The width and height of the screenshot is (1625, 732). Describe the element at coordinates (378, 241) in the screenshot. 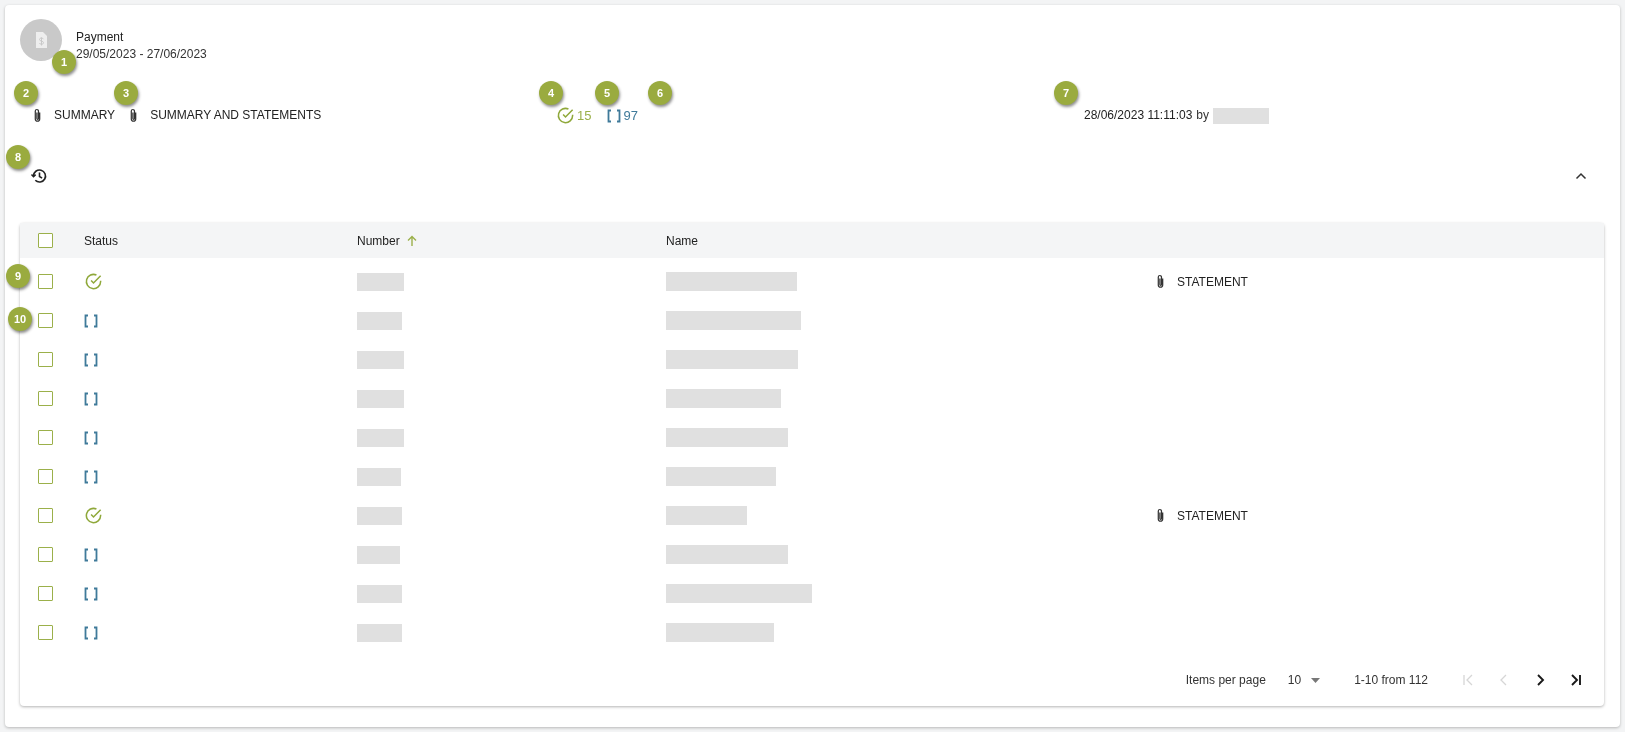

I see `column-header: Number` at that location.